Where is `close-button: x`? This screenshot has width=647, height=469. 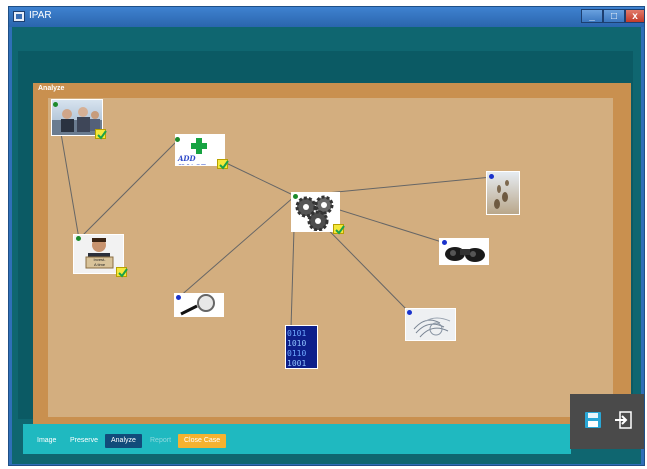
close-button: x is located at coordinates (635, 16).